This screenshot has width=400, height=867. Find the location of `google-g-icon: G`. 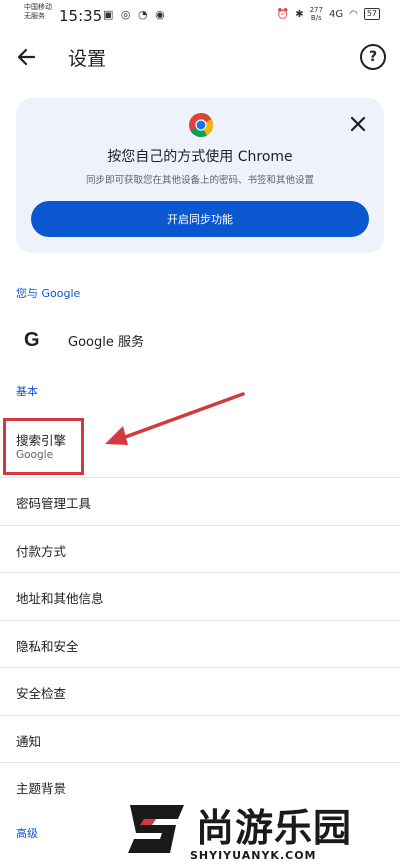

google-g-icon: G is located at coordinates (32, 340).